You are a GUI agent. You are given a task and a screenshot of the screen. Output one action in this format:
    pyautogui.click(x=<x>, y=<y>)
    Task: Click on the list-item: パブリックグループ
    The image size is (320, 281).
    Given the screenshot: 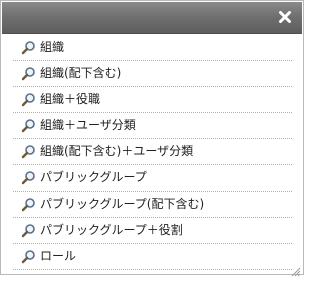 What is the action you would take?
    pyautogui.click(x=152, y=178)
    